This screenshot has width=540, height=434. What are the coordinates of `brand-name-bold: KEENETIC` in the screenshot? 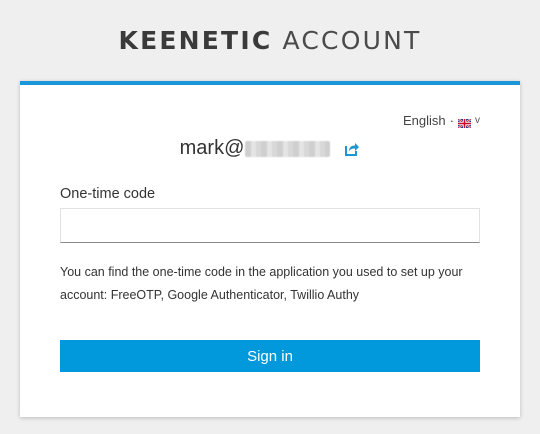 It's located at (195, 40).